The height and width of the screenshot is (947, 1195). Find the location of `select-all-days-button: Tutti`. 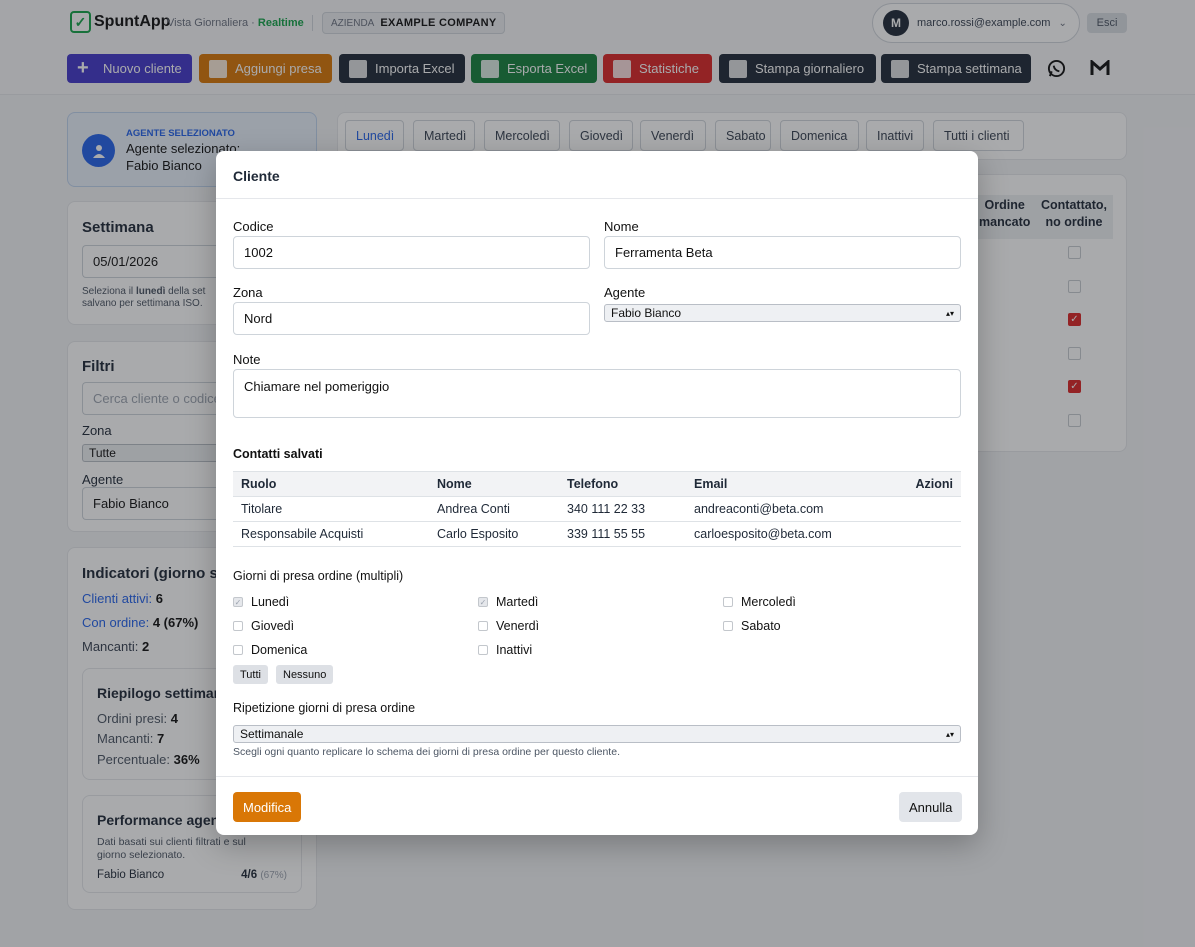

select-all-days-button: Tutti is located at coordinates (250, 674).